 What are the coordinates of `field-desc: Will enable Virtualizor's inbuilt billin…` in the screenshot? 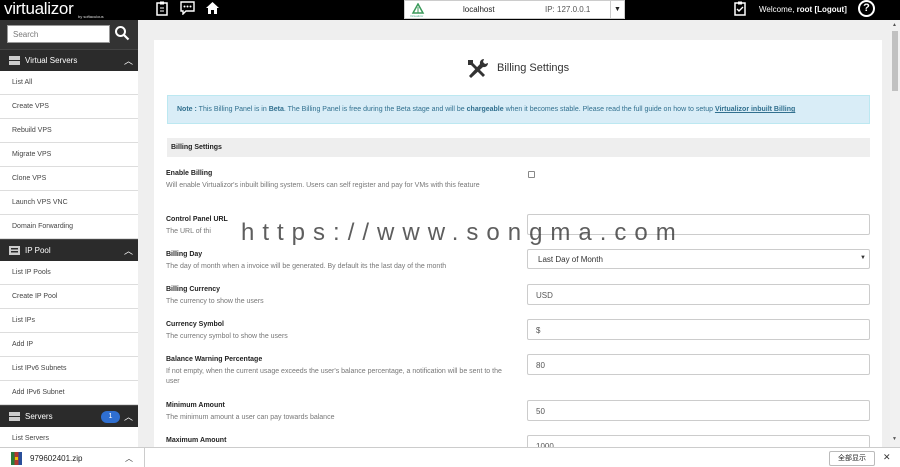 It's located at (323, 185).